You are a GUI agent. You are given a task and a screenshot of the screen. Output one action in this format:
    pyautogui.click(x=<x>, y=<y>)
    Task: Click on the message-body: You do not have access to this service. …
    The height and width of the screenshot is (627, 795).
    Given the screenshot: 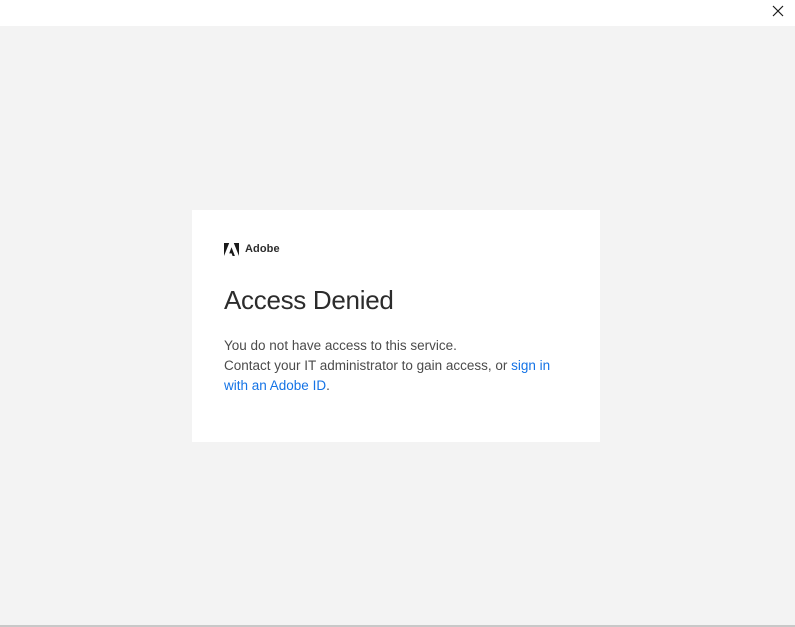 What is the action you would take?
    pyautogui.click(x=396, y=366)
    